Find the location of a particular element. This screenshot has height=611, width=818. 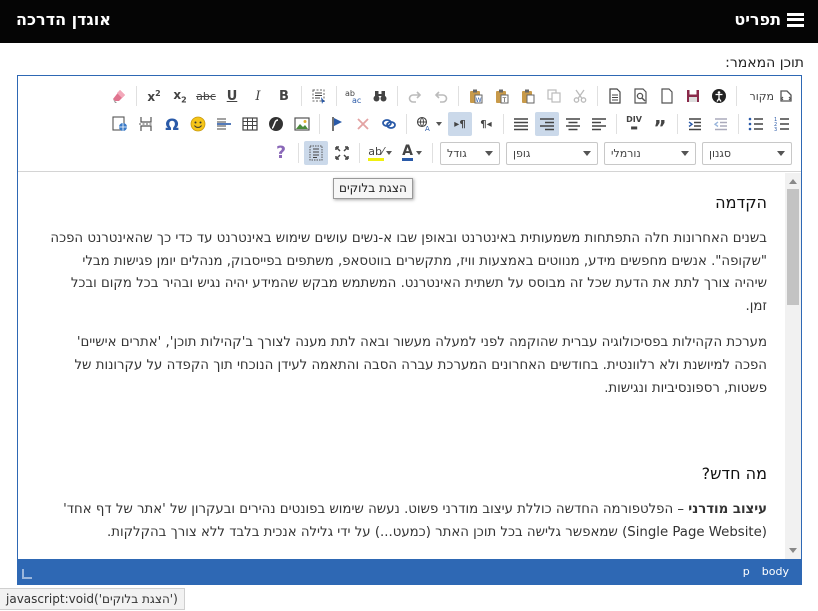

style-combo: סגנון is located at coordinates (747, 153).